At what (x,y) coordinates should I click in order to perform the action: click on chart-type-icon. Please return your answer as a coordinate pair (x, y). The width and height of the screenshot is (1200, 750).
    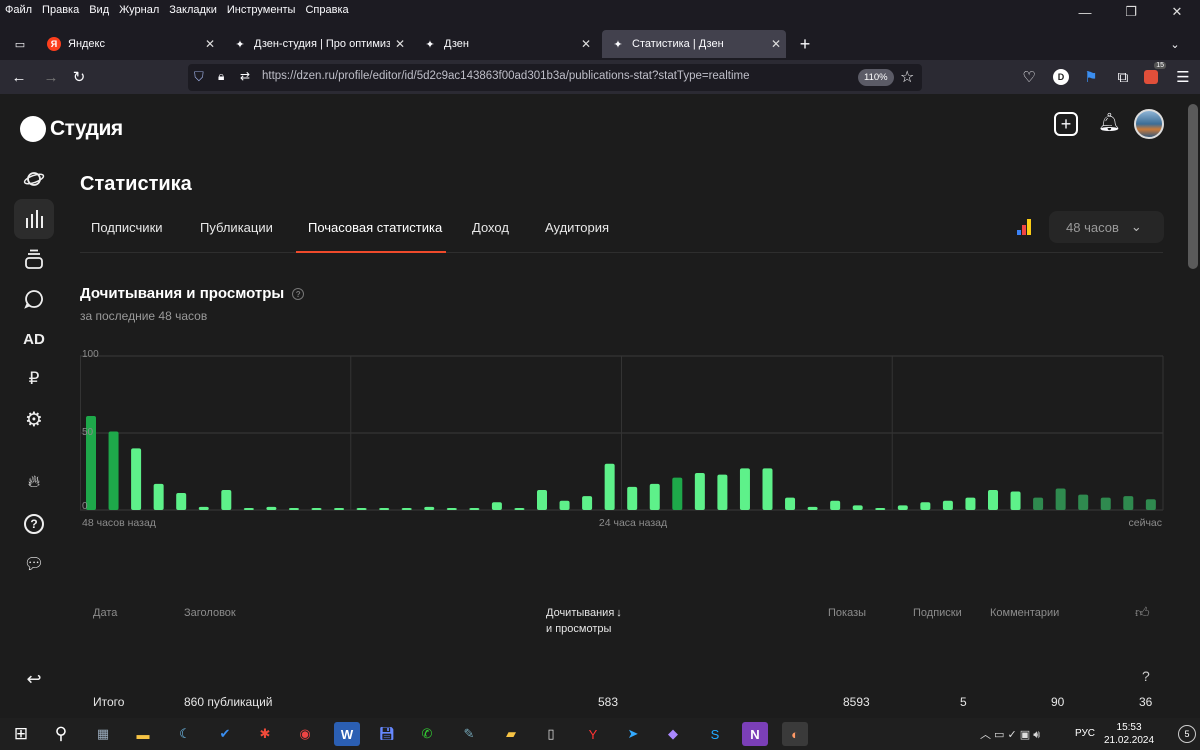
    Looking at the image, I should click on (1025, 227).